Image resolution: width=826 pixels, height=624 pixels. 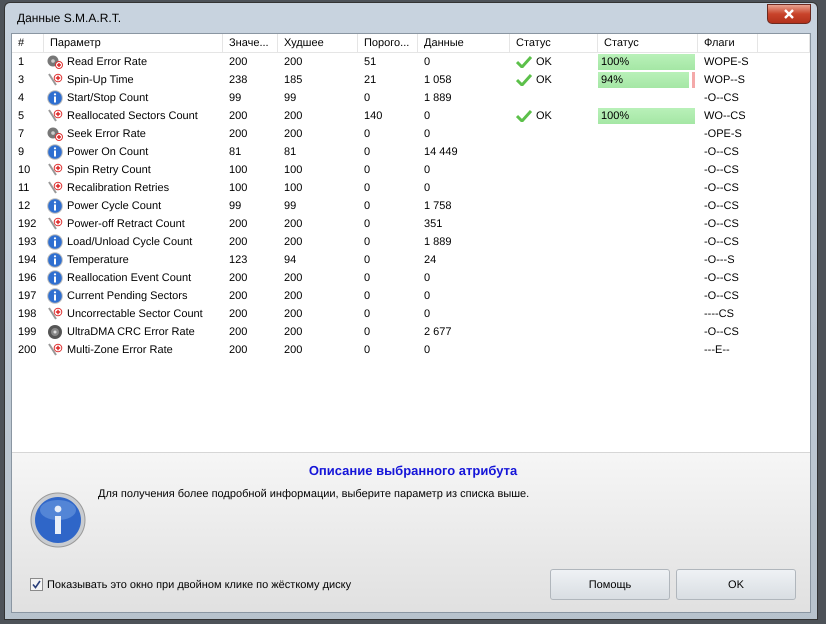 I want to click on table-cell-text: 94, so click(x=290, y=260).